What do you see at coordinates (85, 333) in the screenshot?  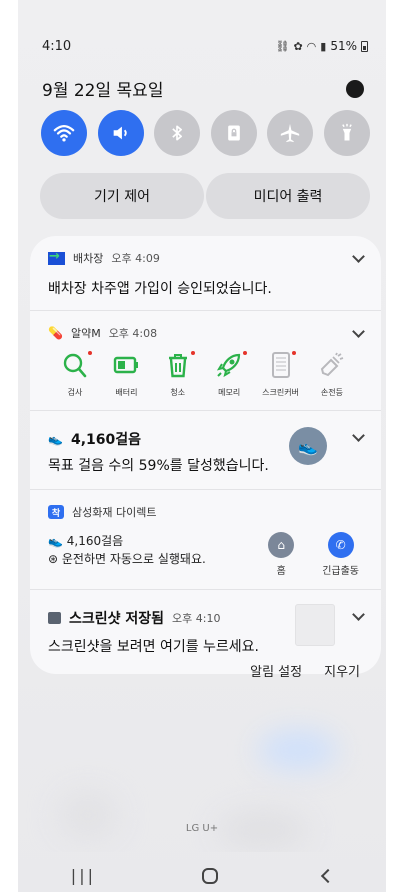 I see `app-name: 알약M` at bounding box center [85, 333].